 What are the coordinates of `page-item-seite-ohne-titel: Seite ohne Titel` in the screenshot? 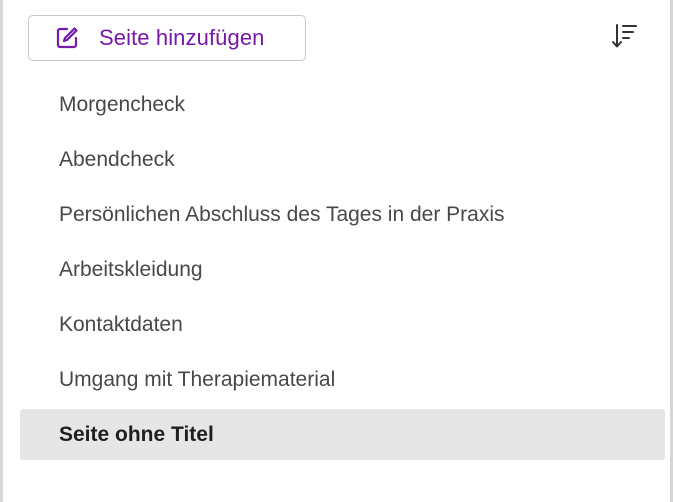 It's located at (342, 434).